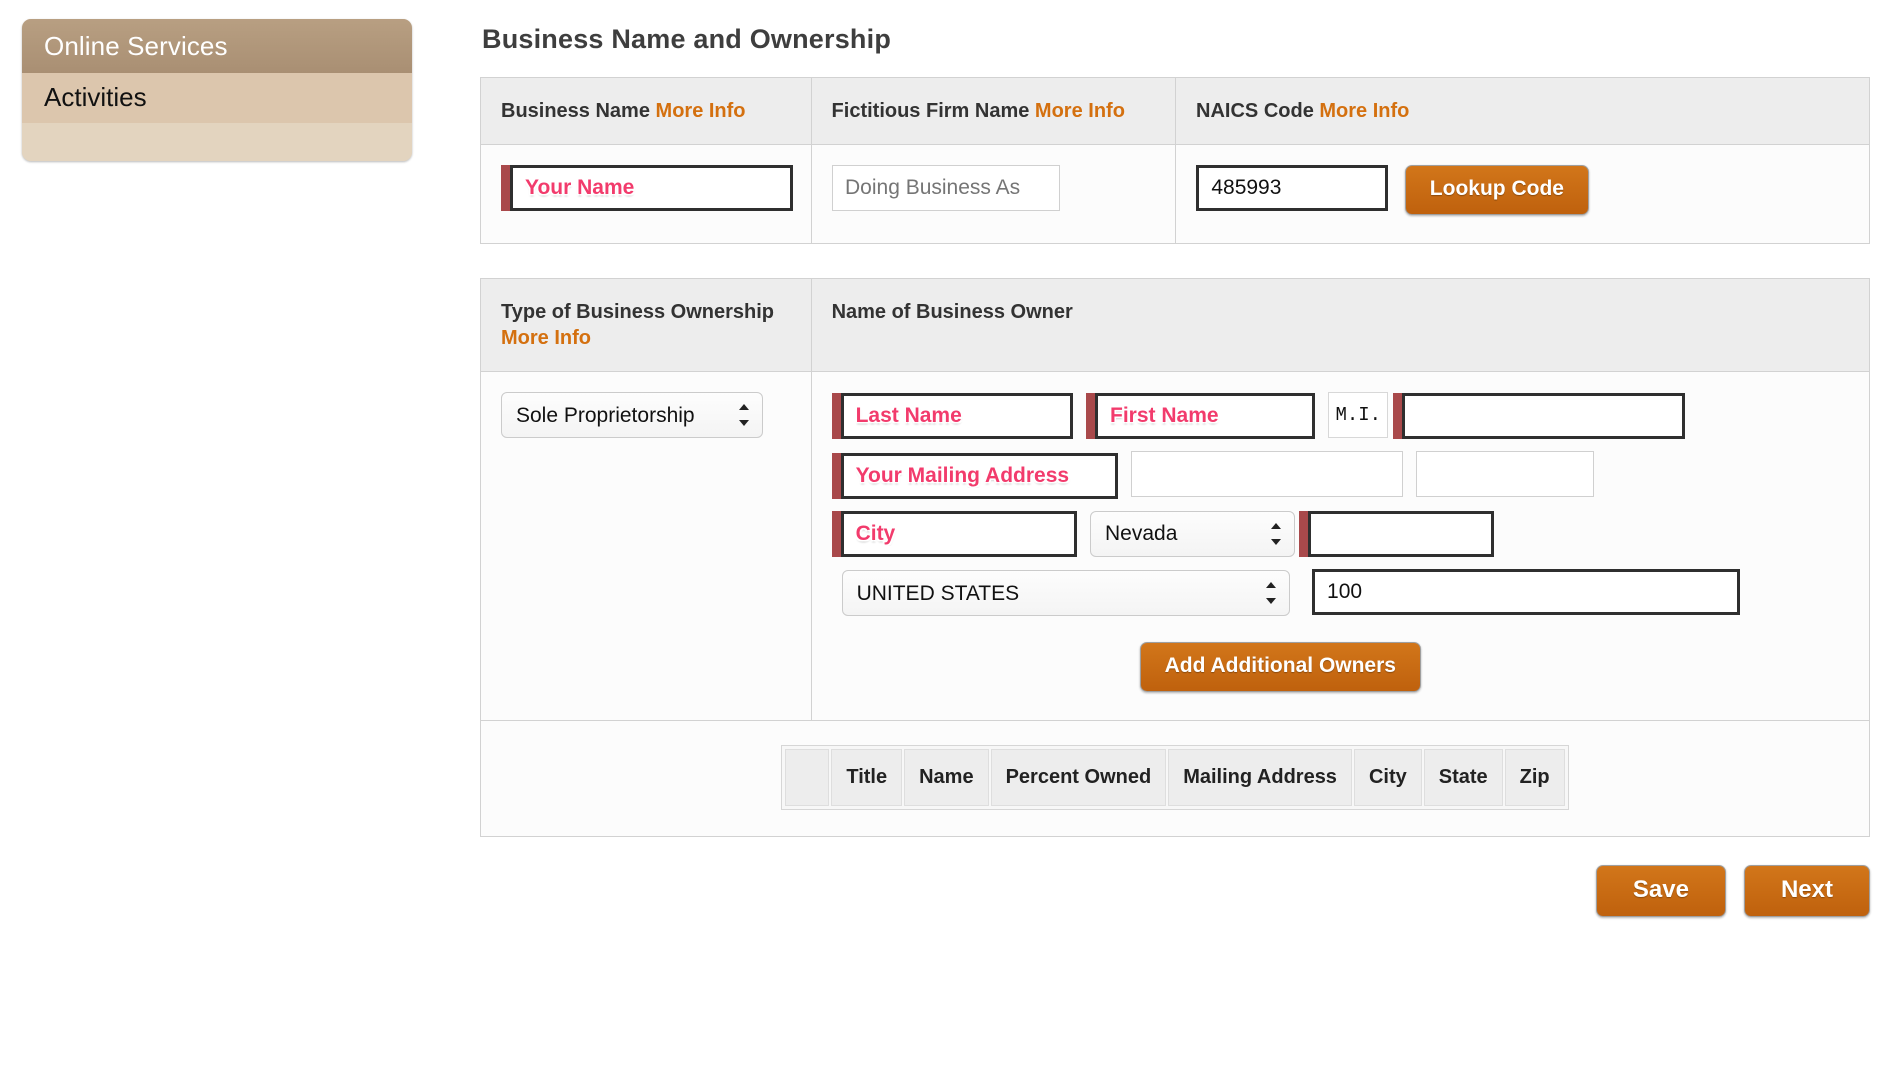 Image resolution: width=1898 pixels, height=1072 pixels. I want to click on zip-field-group, so click(1397, 533).